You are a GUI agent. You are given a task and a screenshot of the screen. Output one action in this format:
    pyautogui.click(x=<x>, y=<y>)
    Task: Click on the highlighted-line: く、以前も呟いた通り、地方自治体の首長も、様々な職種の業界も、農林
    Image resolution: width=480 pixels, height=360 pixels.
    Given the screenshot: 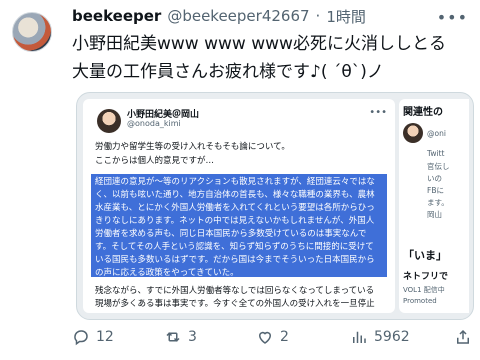 What is the action you would take?
    pyautogui.click(x=235, y=195)
    